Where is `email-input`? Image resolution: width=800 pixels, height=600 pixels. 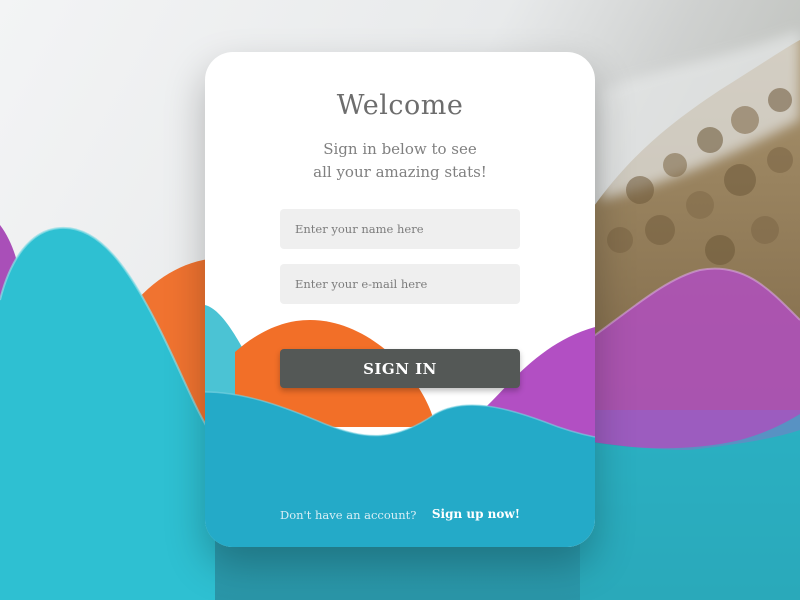
email-input is located at coordinates (400, 284).